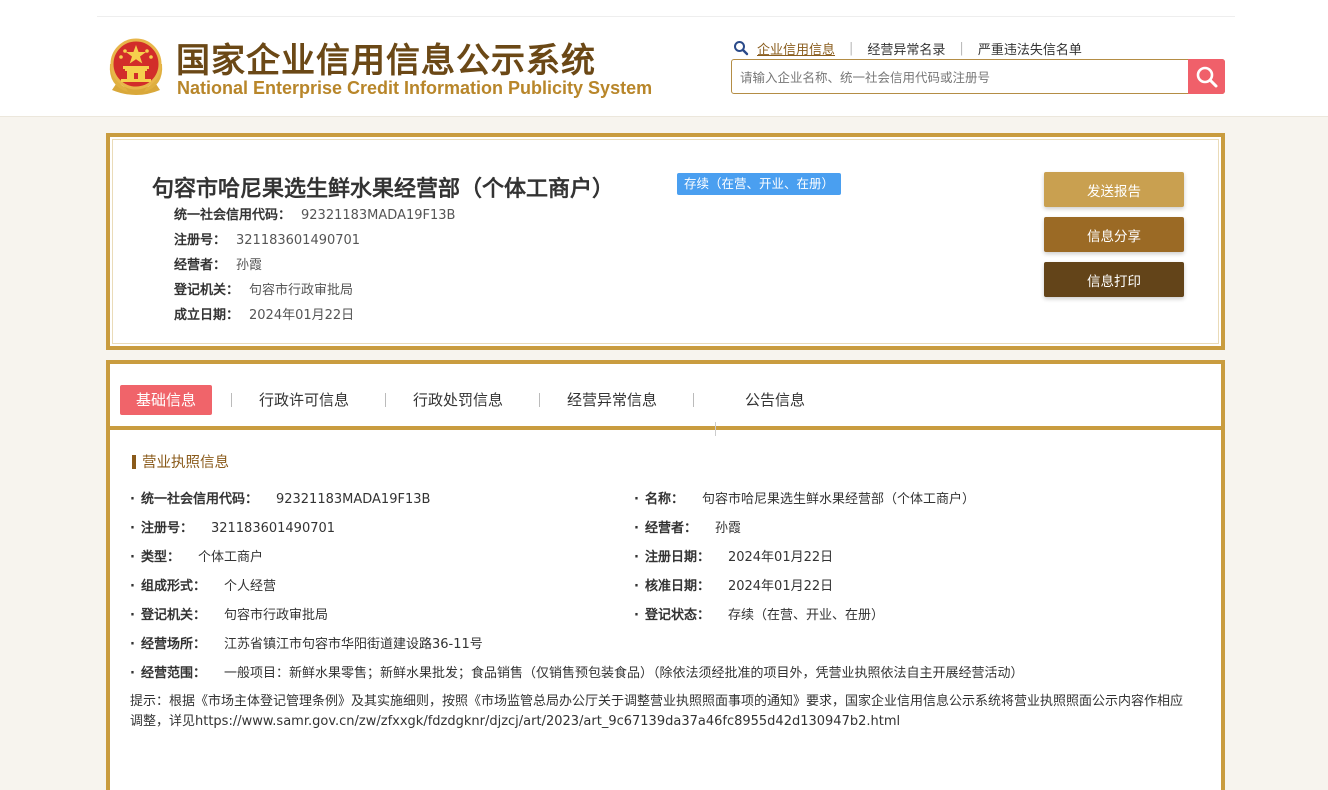 This screenshot has height=790, width=1328. I want to click on field-value: 92321183MADA19F13B, so click(378, 215).